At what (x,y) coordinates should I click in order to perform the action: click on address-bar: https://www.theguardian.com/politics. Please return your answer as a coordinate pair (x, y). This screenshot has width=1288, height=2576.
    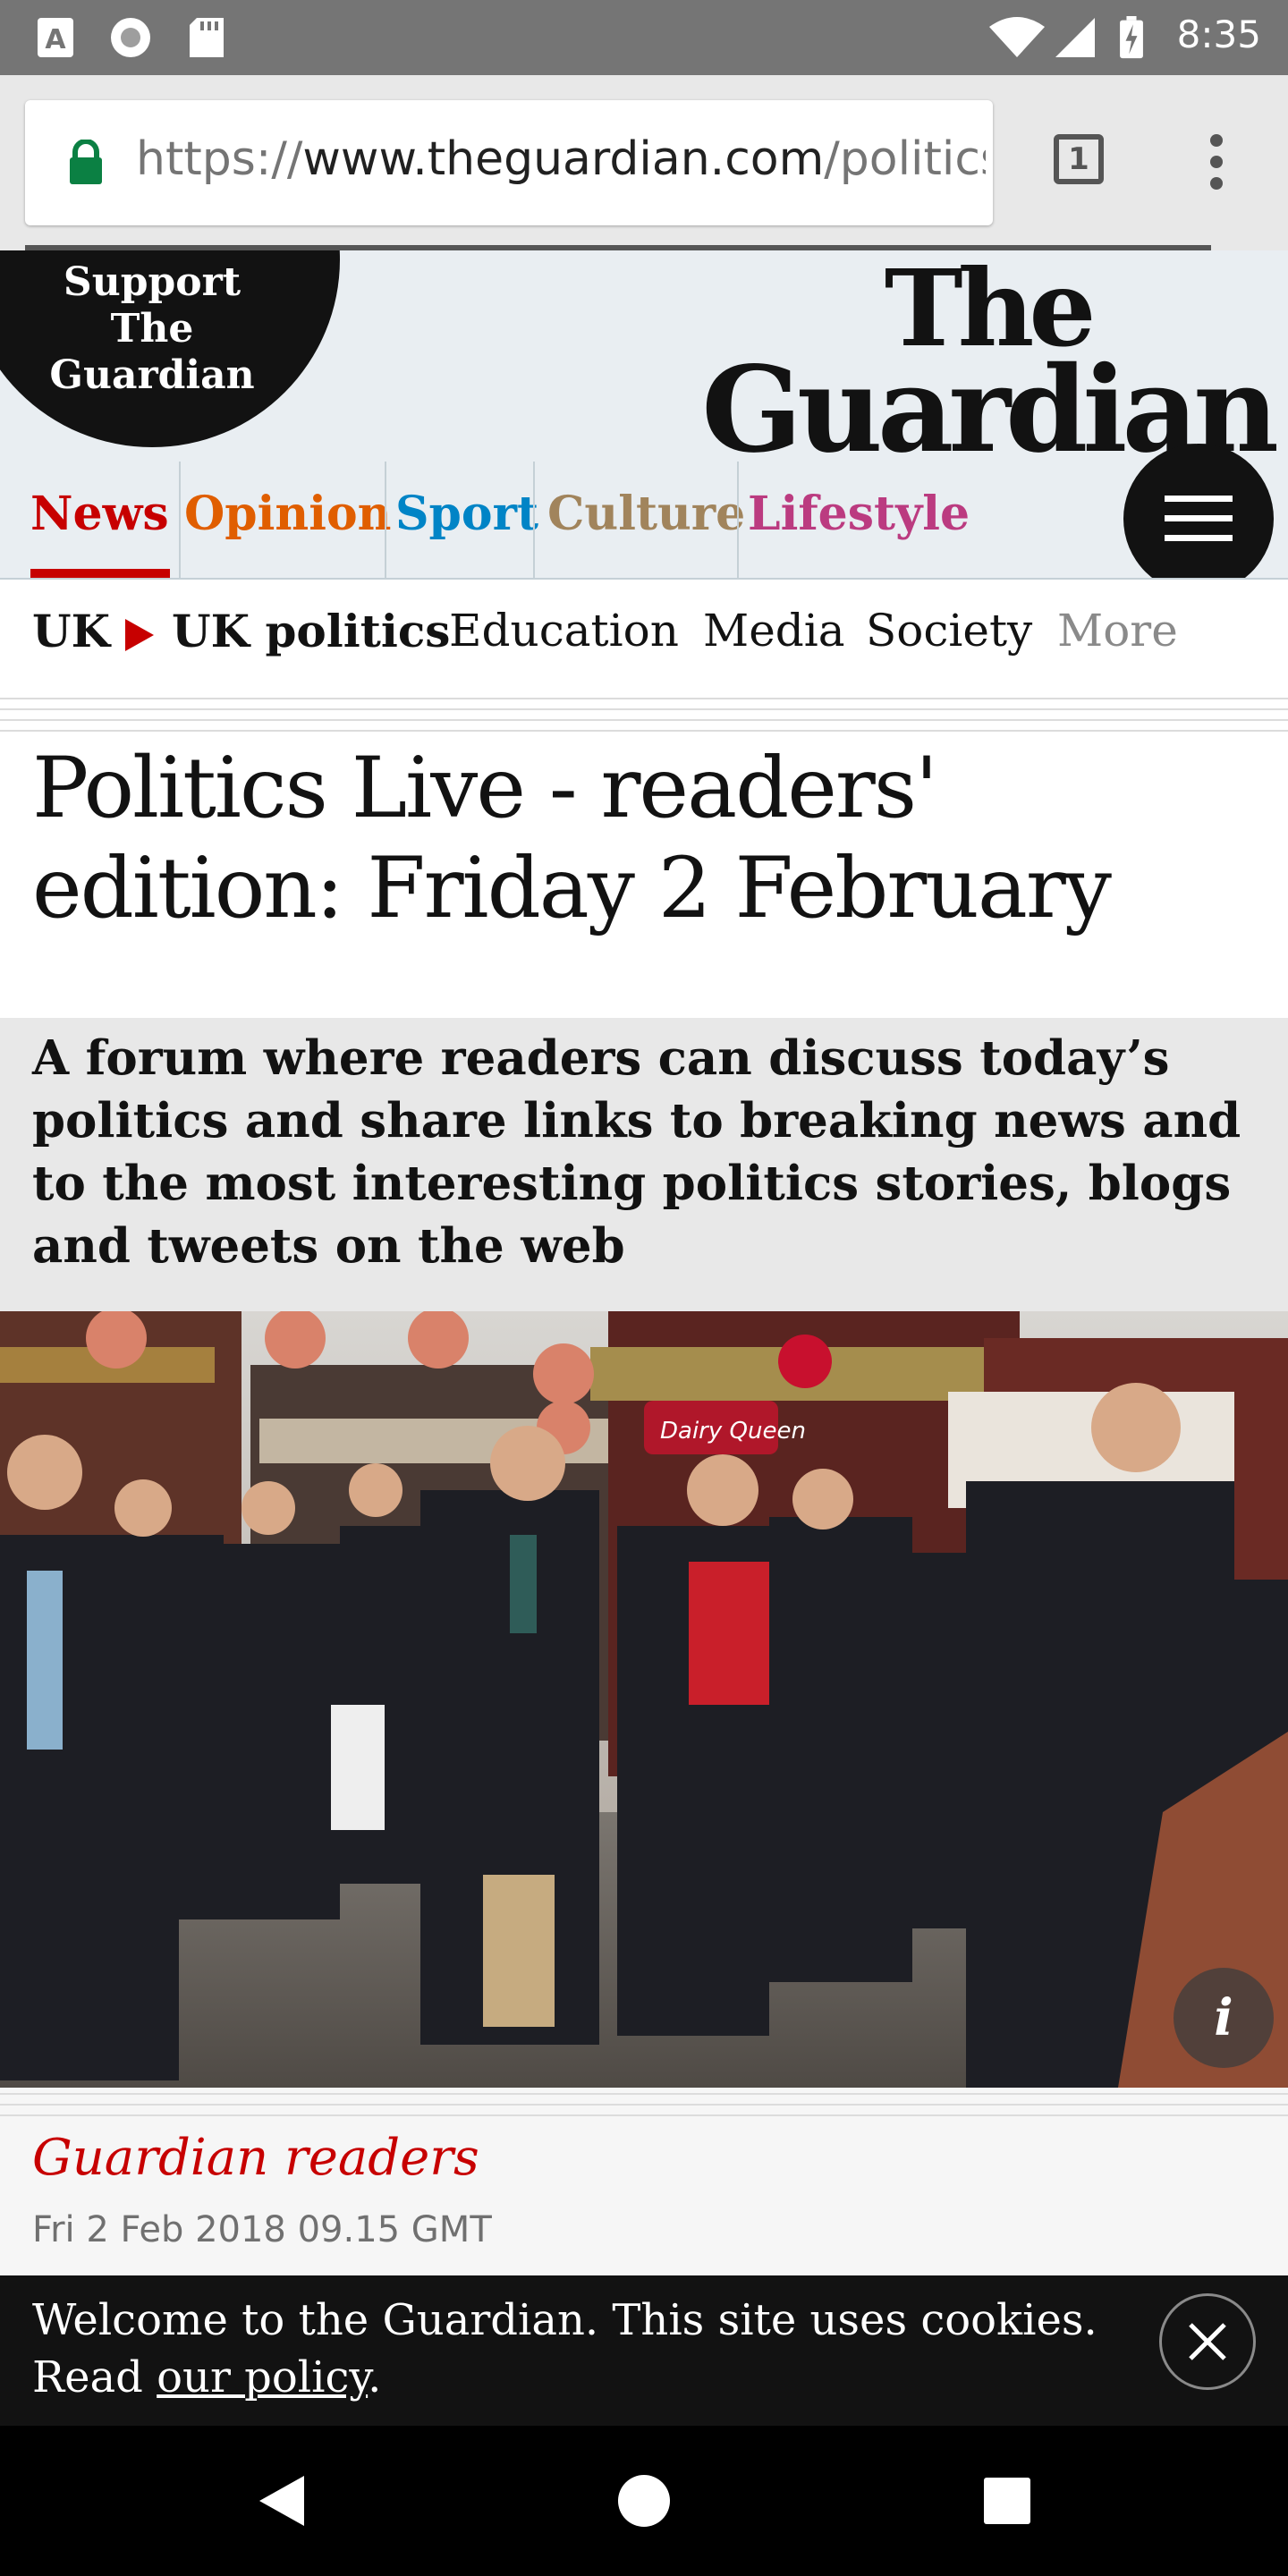
    Looking at the image, I should click on (509, 162).